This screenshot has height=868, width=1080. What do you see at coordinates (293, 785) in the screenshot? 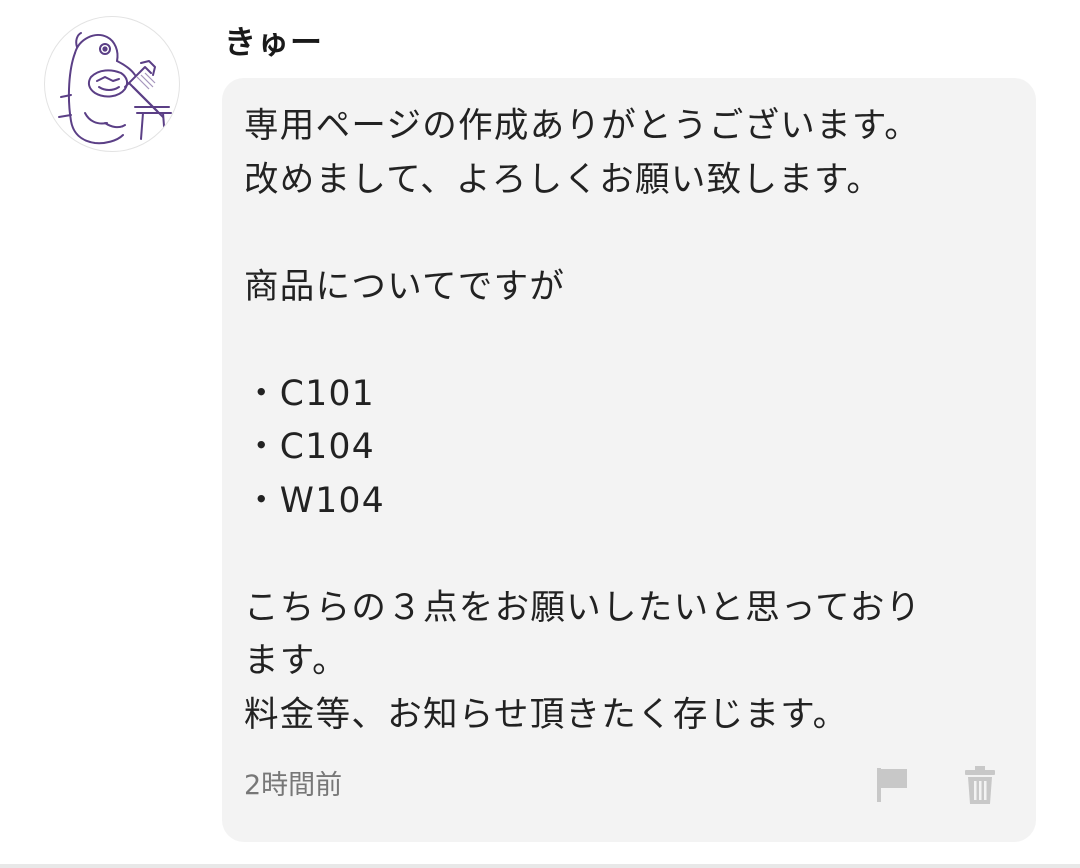
I see `timestamp: 2時間前` at bounding box center [293, 785].